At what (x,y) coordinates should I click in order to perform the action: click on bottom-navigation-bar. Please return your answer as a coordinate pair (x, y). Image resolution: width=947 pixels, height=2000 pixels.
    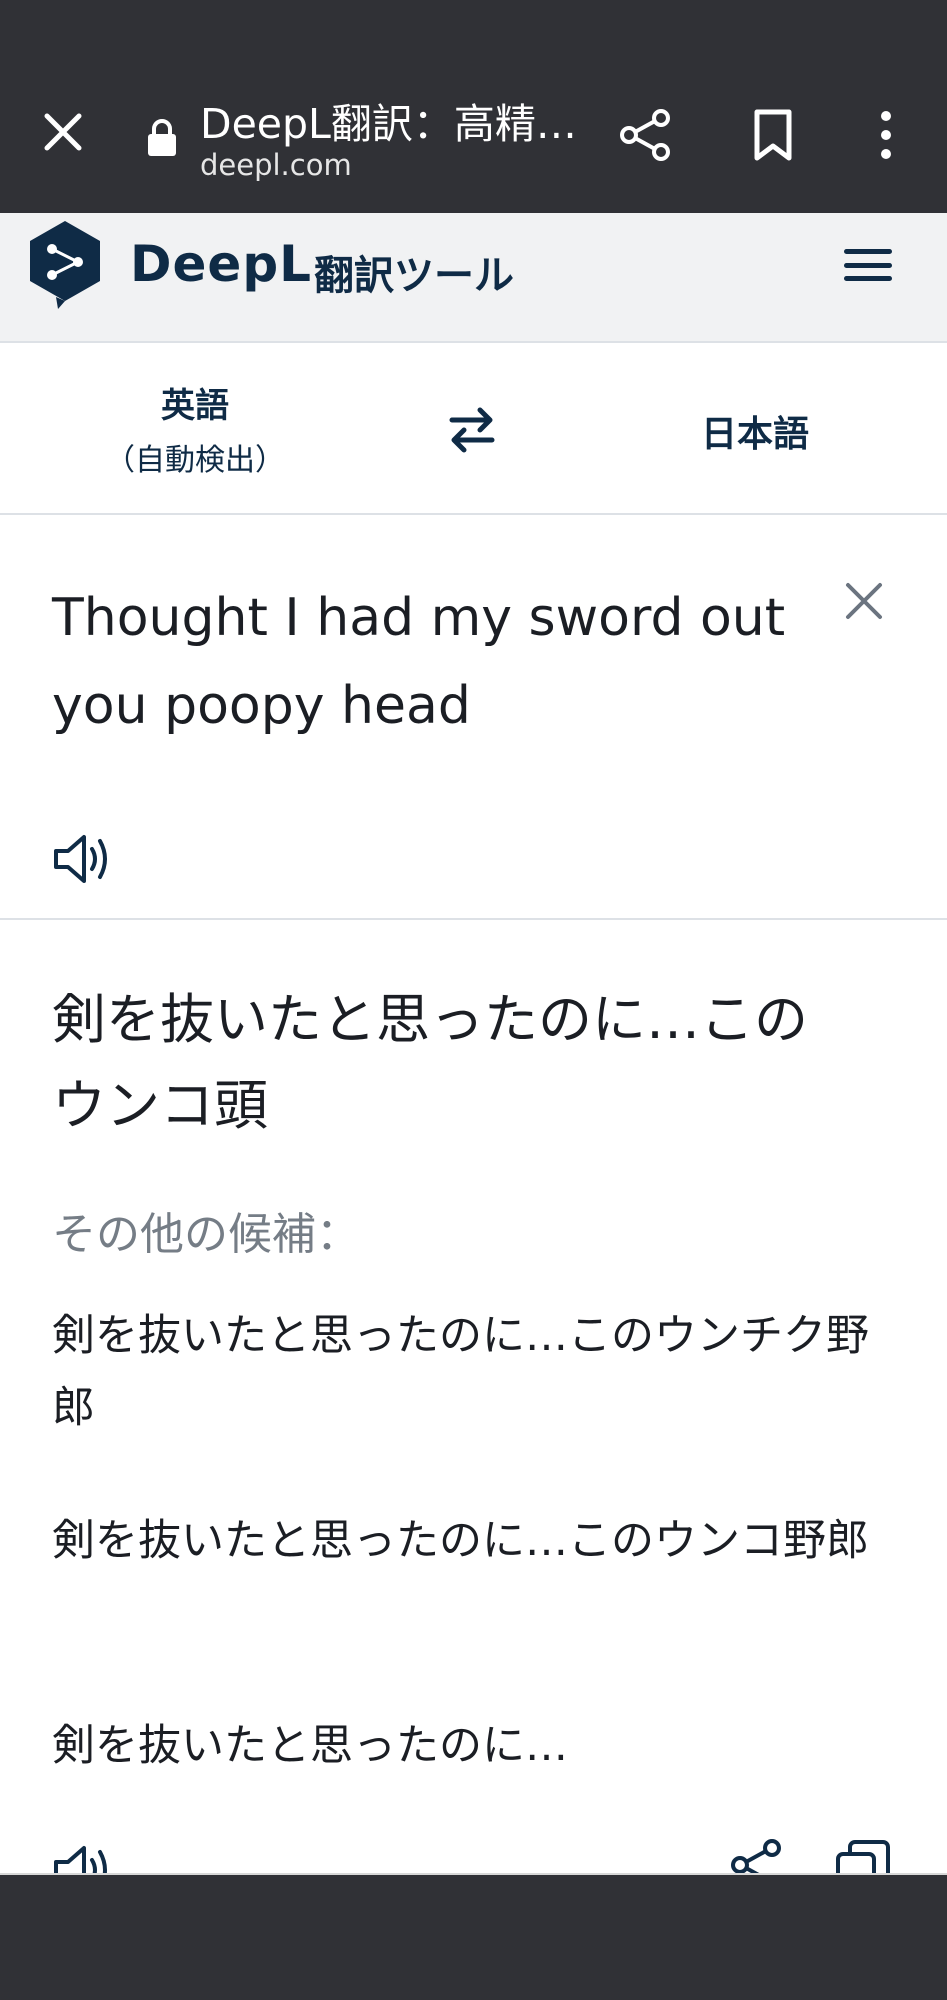
    Looking at the image, I should click on (473, 1936).